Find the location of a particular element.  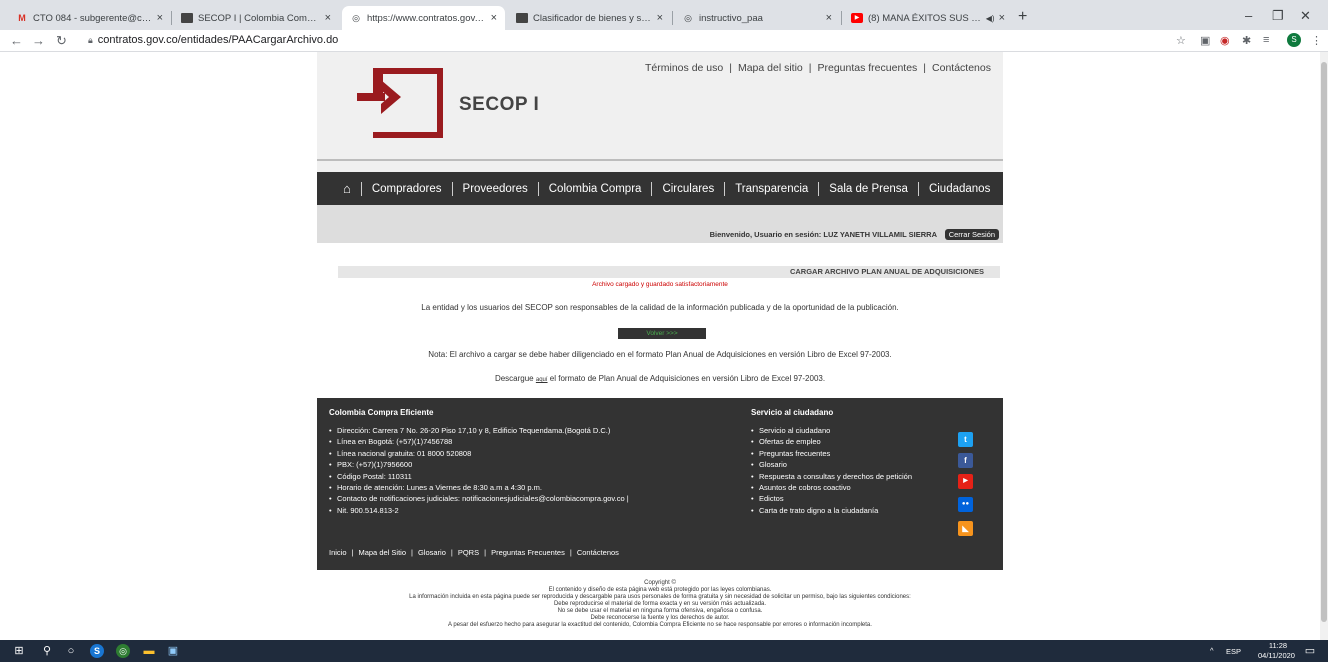

browser-tab: SECOP I | Colombia Compra Efici × is located at coordinates (256, 18).